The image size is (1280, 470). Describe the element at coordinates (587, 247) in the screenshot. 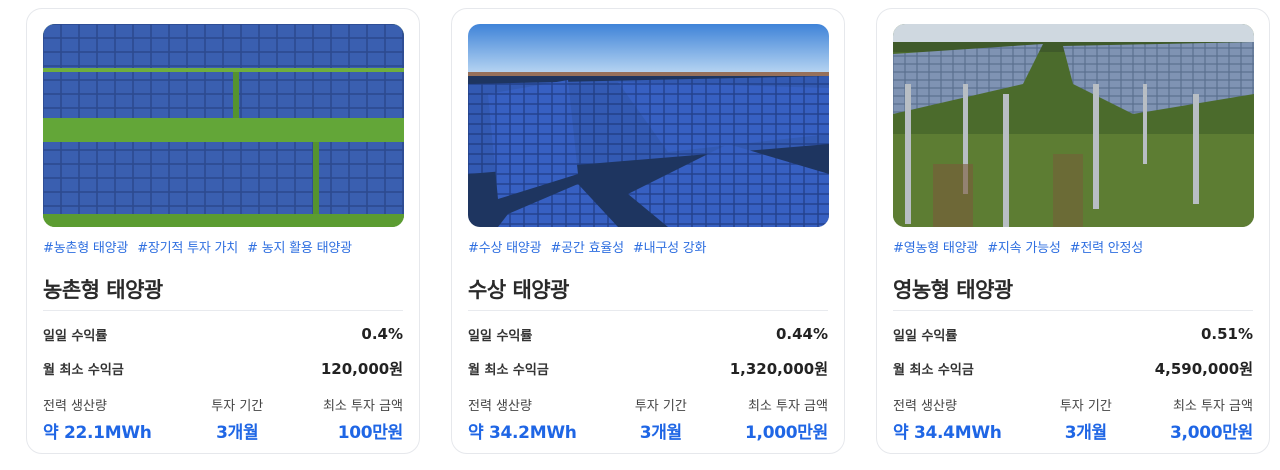

I see `tag: #공간 효율성` at that location.